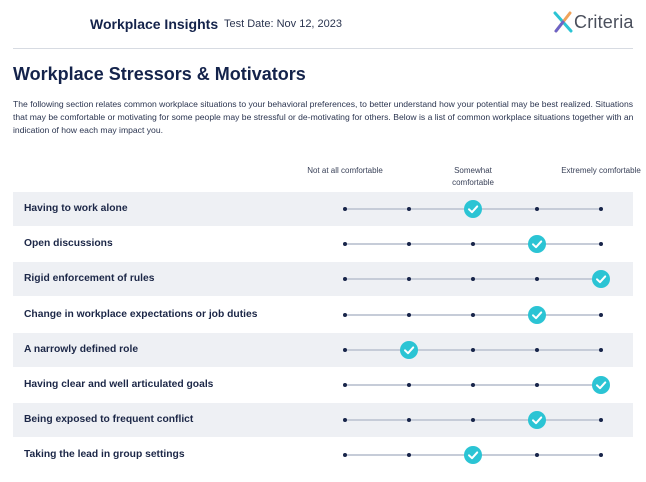 The width and height of the screenshot is (646, 482). I want to click on header-divider, so click(323, 48).